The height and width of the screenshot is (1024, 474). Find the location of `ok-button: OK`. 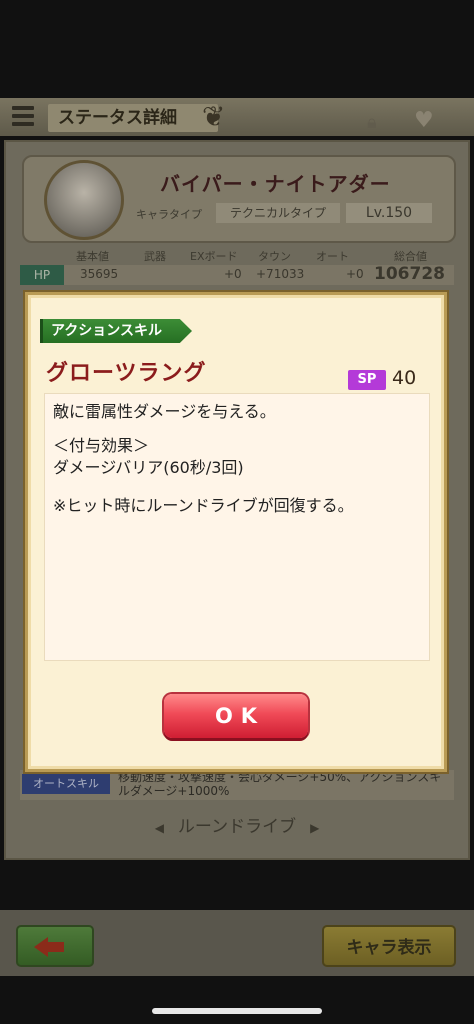

ok-button: OK is located at coordinates (236, 716).